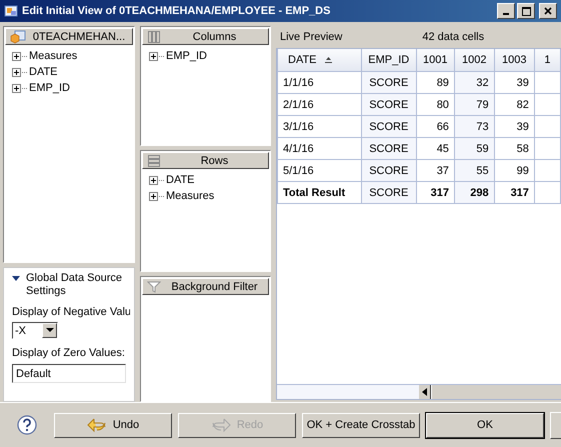 The image size is (561, 447). Describe the element at coordinates (320, 171) in the screenshot. I see `table-cell: 5/1/16` at that location.